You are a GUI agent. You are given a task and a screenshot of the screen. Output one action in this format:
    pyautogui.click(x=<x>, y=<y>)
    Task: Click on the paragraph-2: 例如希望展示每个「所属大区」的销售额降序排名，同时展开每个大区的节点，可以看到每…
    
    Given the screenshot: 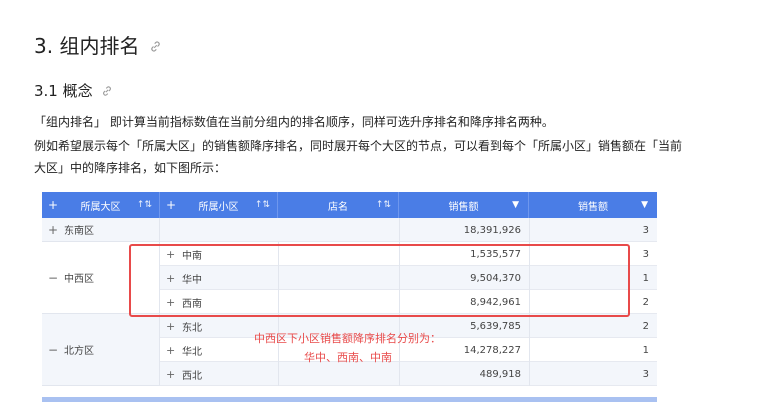 What is the action you would take?
    pyautogui.click(x=358, y=146)
    